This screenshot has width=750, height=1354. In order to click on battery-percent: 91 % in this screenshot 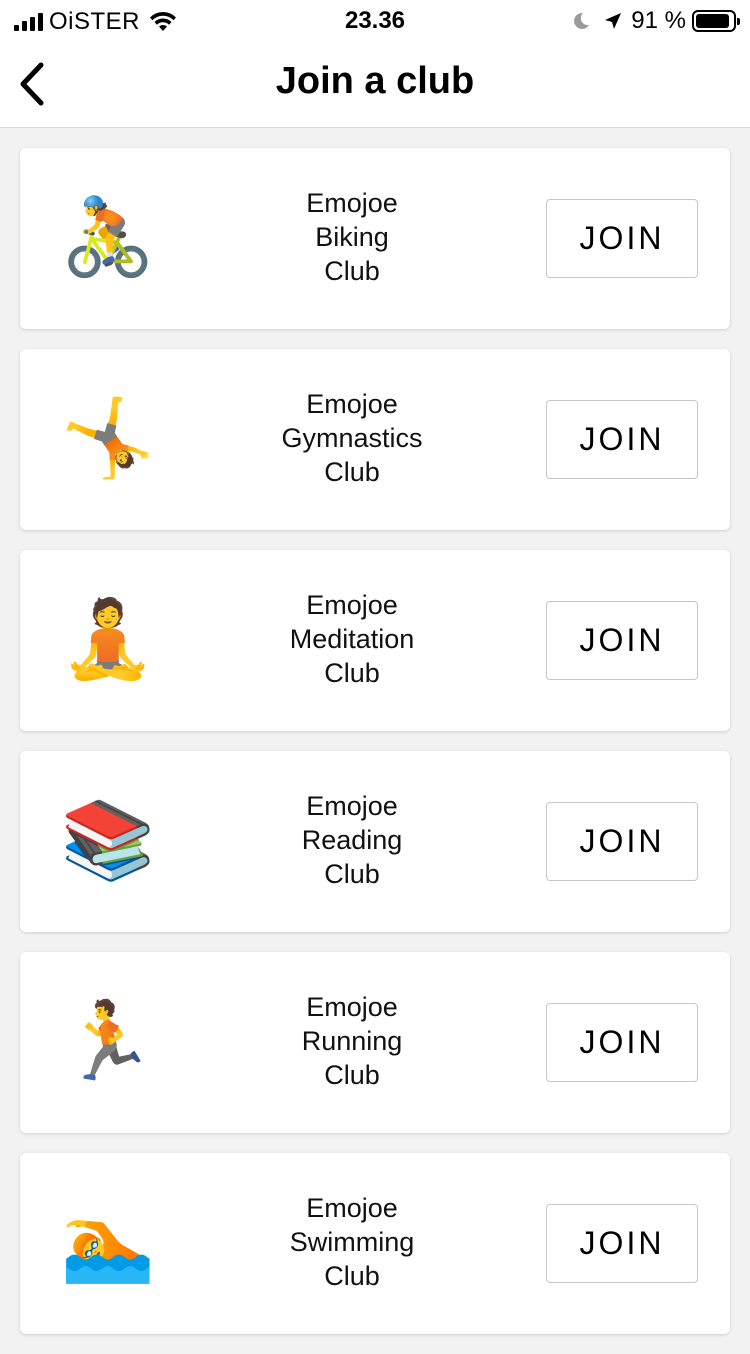, I will do `click(658, 20)`.